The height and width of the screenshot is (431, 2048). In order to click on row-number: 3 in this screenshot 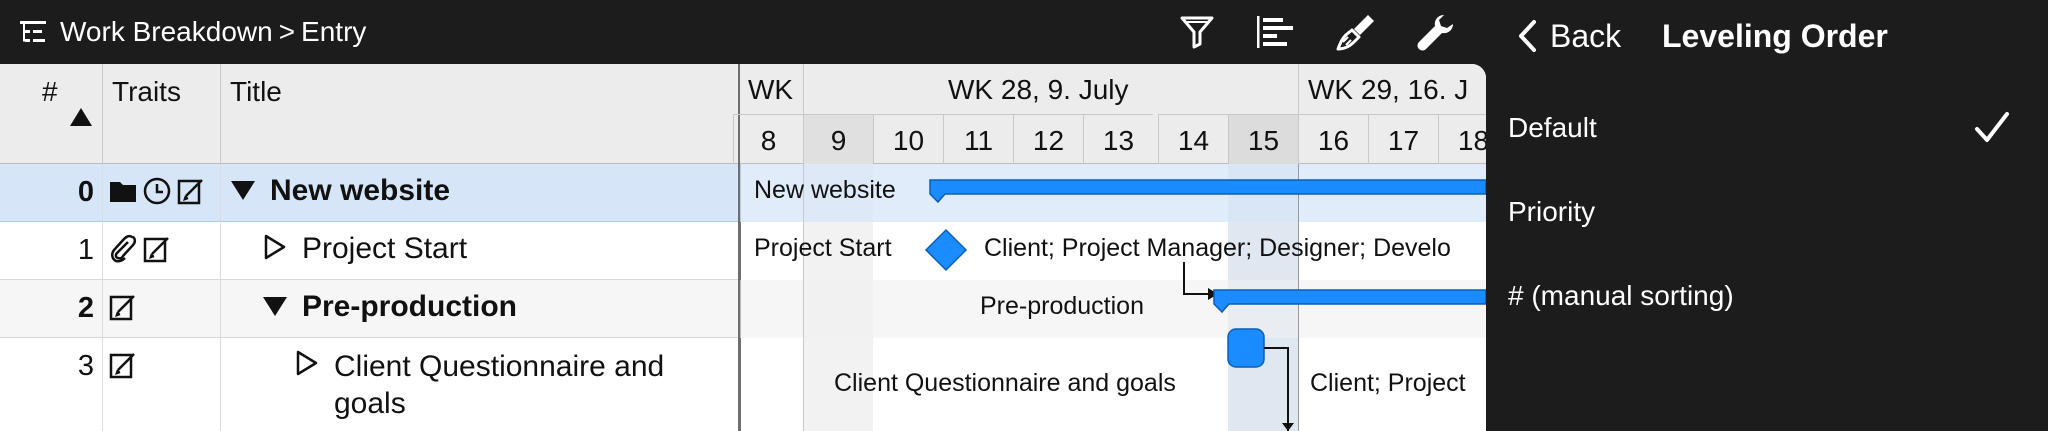, I will do `click(85, 366)`.